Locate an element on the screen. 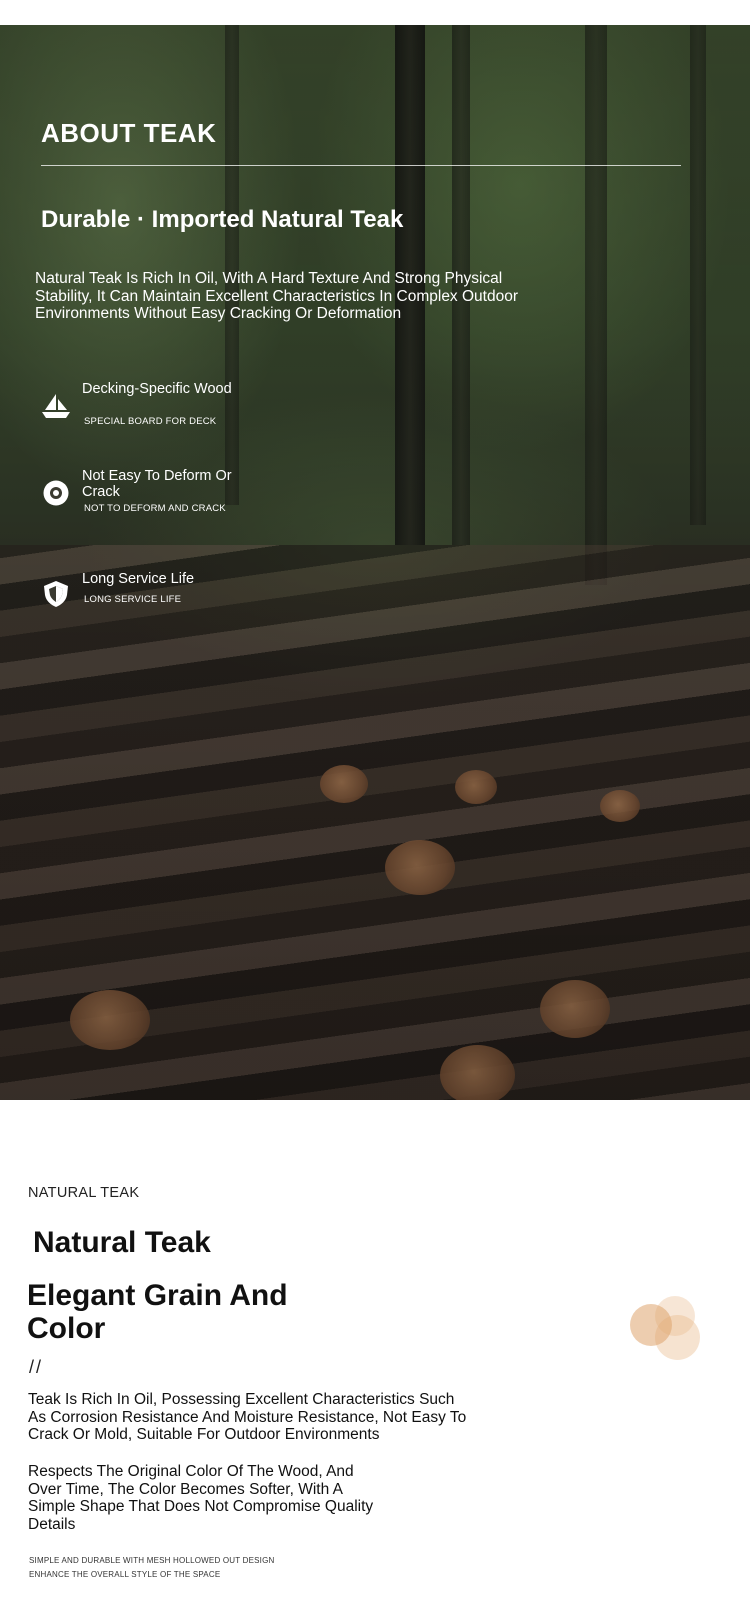  title-divider is located at coordinates (361, 165).